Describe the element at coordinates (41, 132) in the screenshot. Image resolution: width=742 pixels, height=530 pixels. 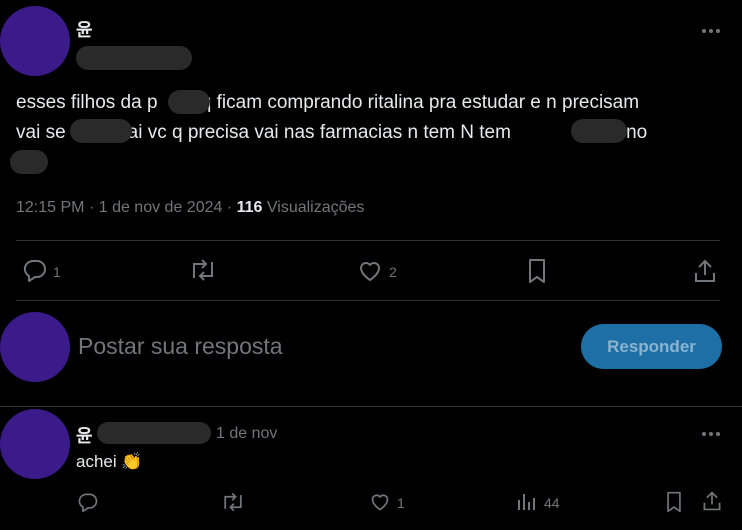
I see `post-text-segment: vai se` at that location.